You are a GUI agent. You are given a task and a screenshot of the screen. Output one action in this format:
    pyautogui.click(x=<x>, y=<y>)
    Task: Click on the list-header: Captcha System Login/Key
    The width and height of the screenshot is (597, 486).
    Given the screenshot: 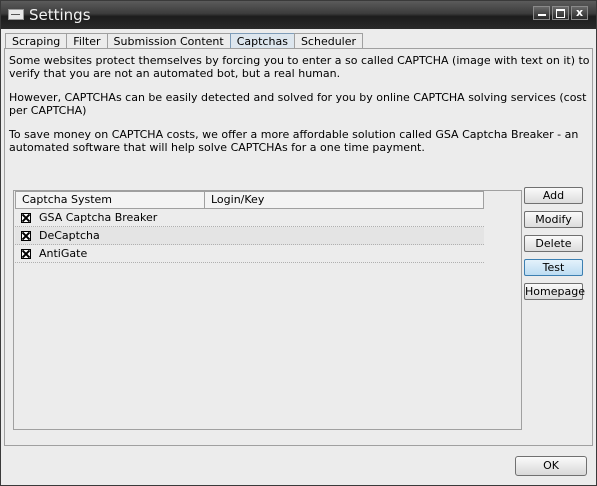 What is the action you would take?
    pyautogui.click(x=249, y=200)
    